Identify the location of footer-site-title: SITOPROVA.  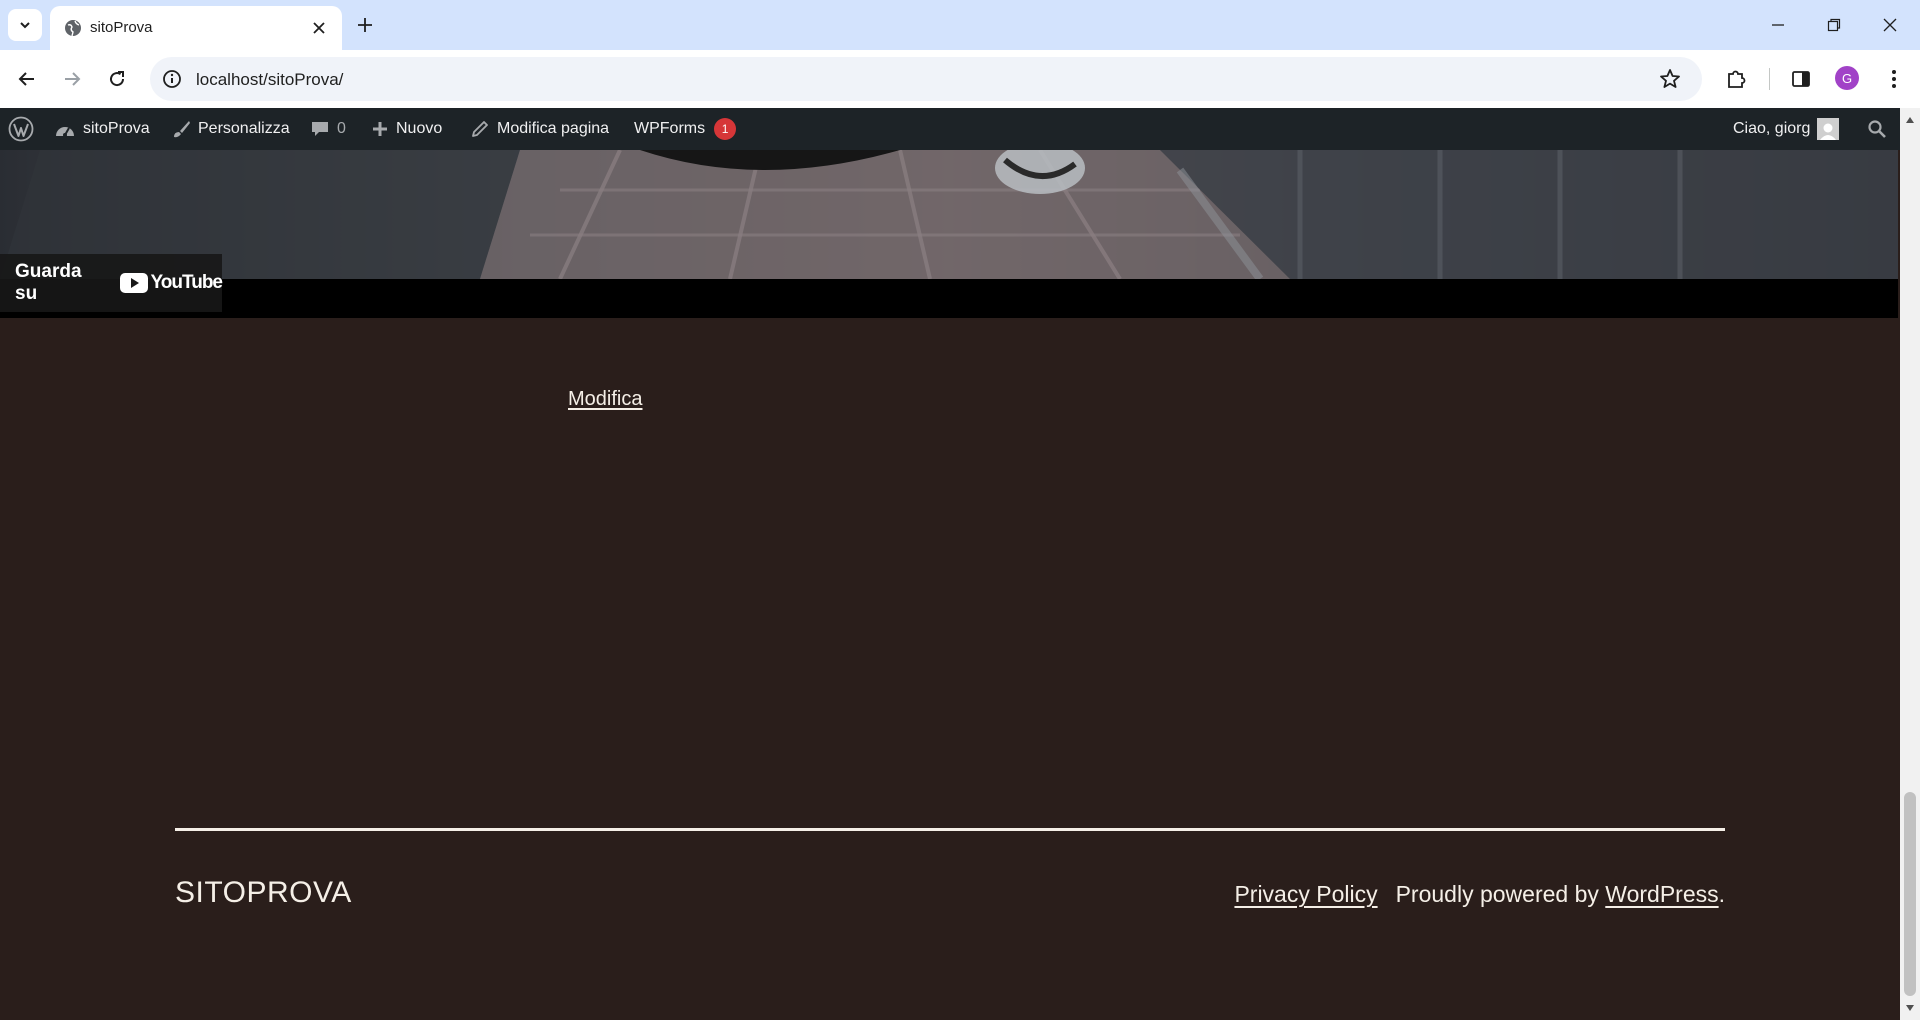
(263, 893).